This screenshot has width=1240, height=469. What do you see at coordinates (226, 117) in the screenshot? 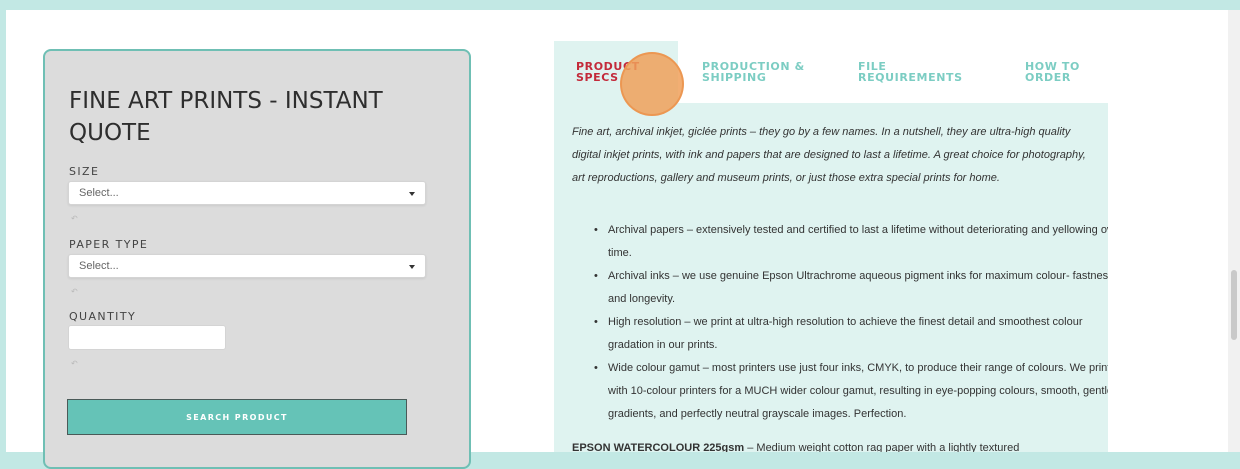
I see `quote-title: FINE ART PRINTS - INSTANT QUOTE` at bounding box center [226, 117].